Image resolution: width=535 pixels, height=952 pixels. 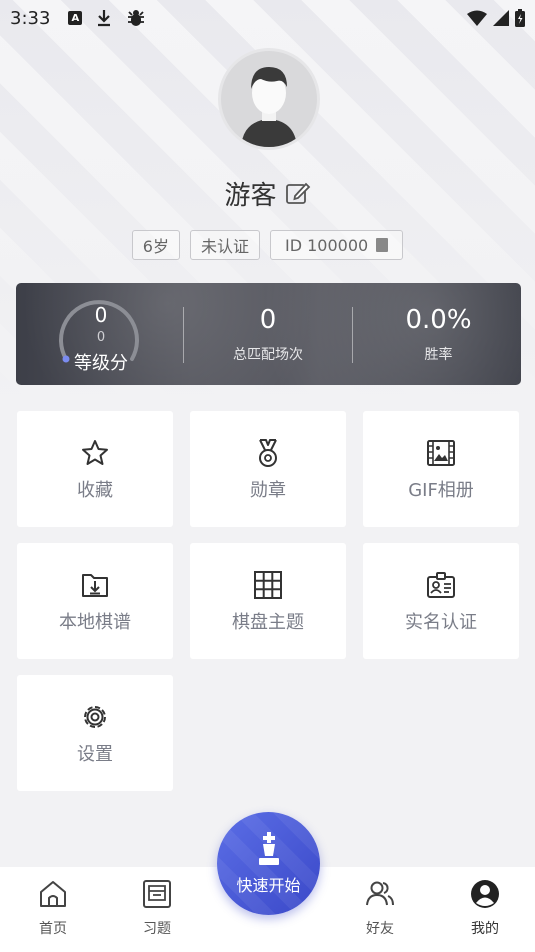 What do you see at coordinates (441, 585) in the screenshot?
I see `id-card-icon` at bounding box center [441, 585].